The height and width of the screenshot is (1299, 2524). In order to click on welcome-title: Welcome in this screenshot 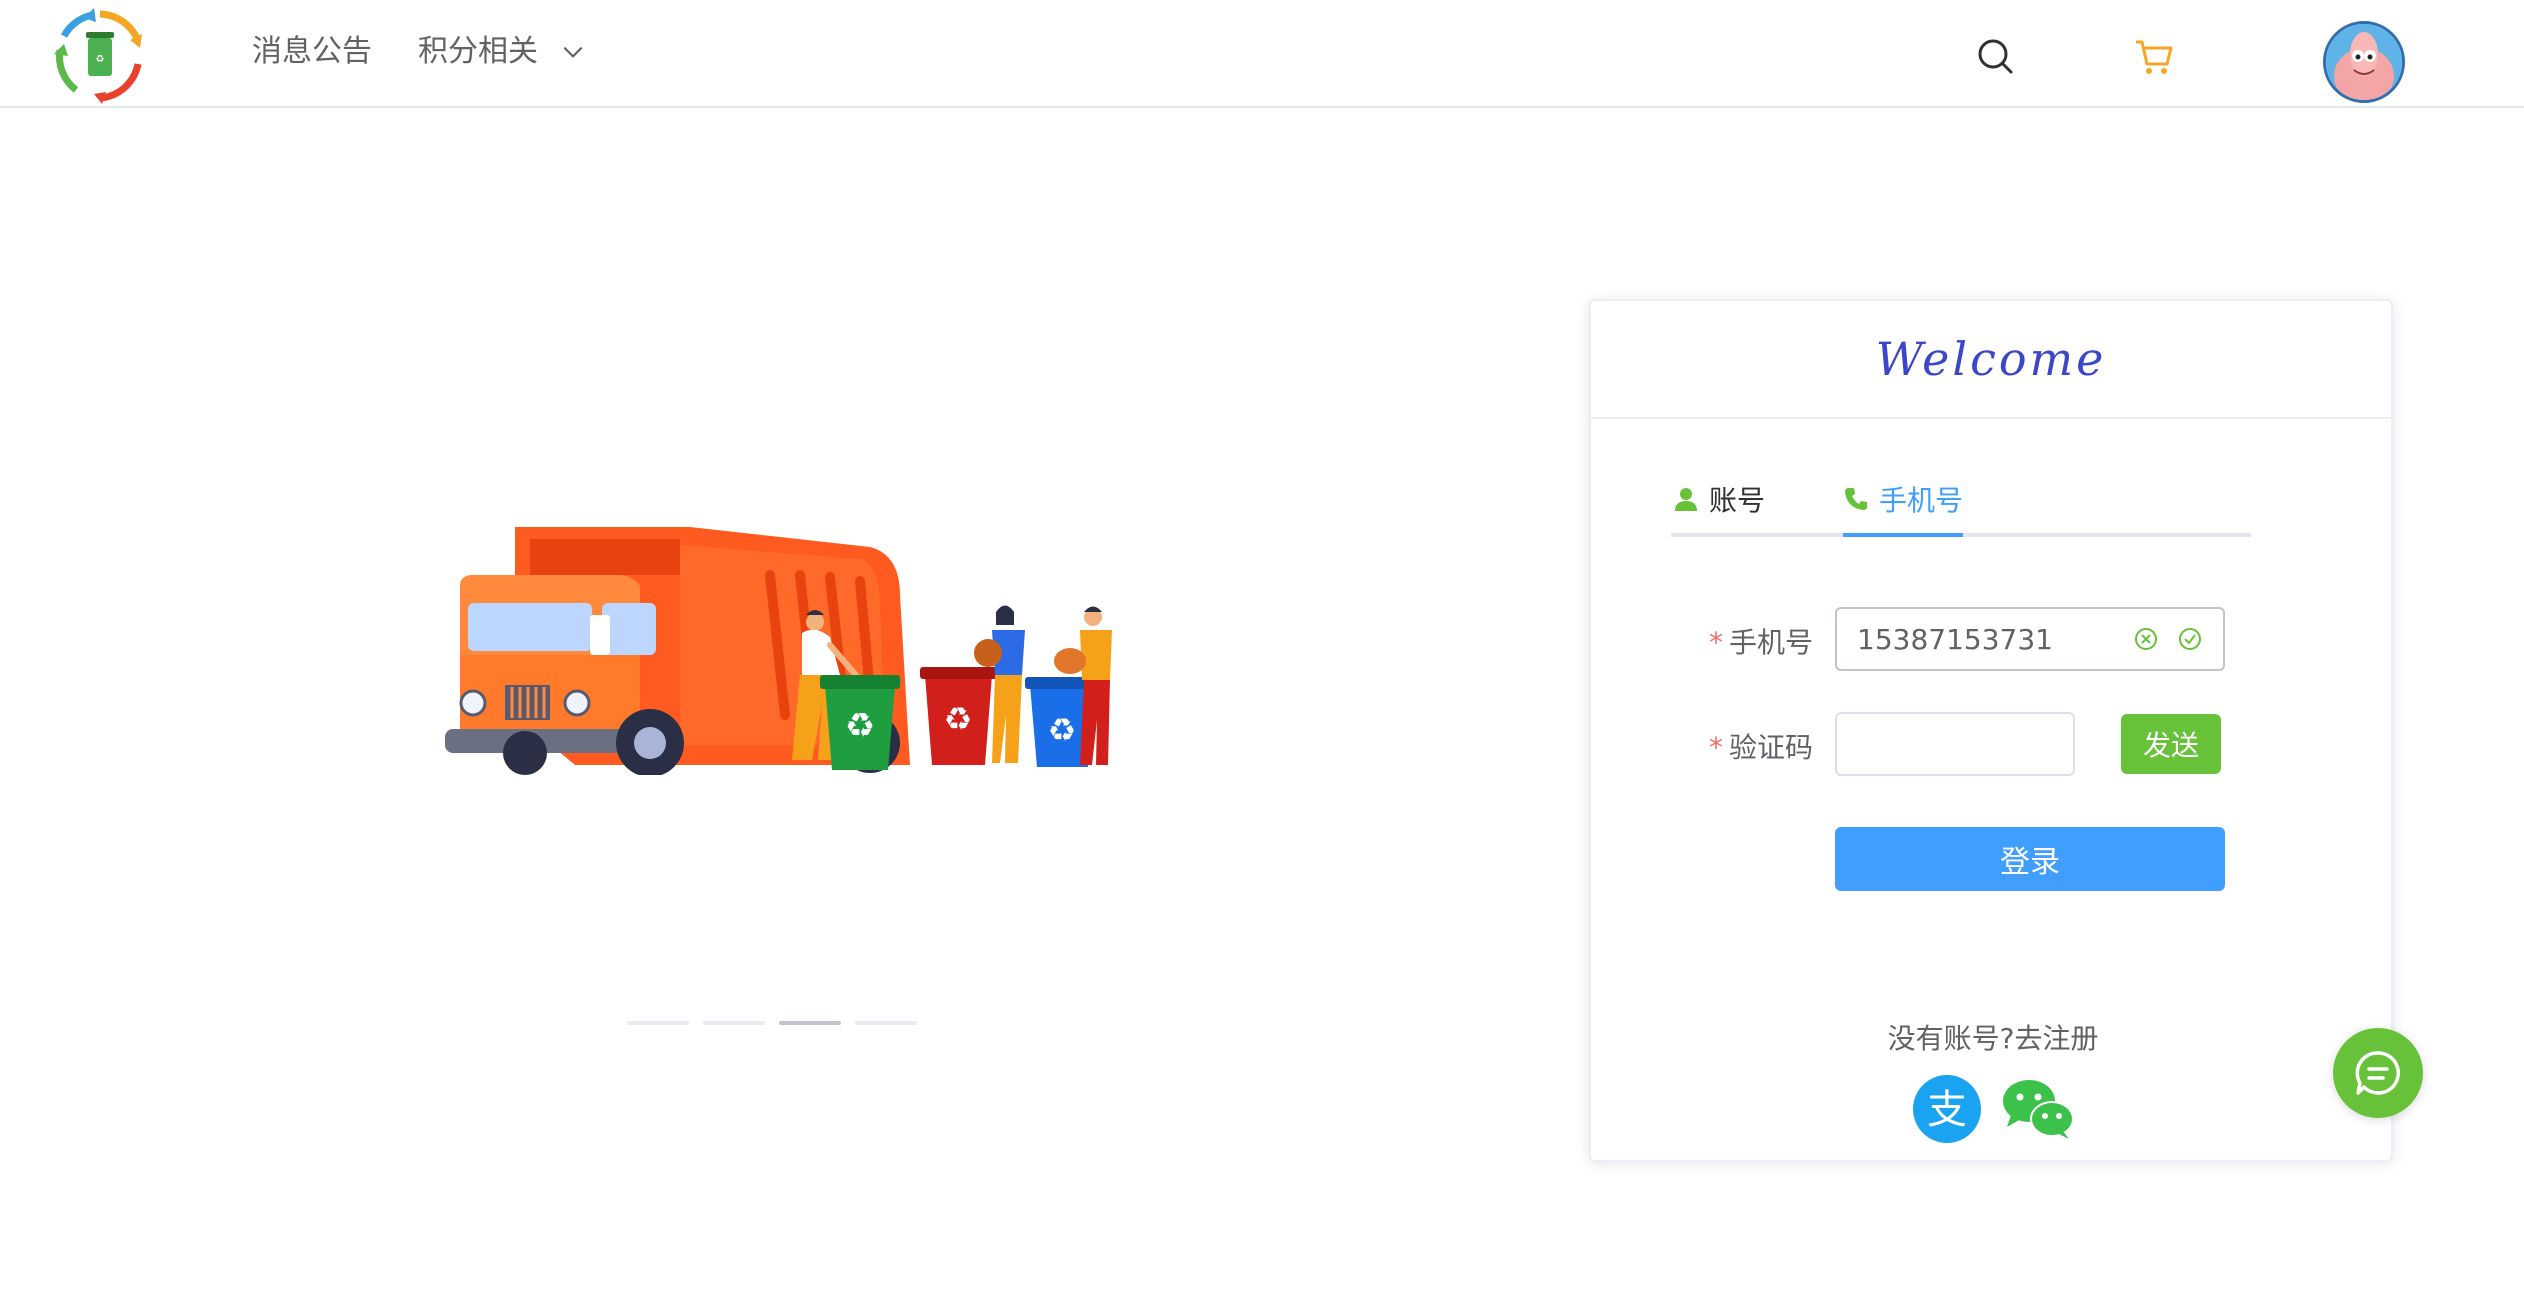, I will do `click(1991, 359)`.